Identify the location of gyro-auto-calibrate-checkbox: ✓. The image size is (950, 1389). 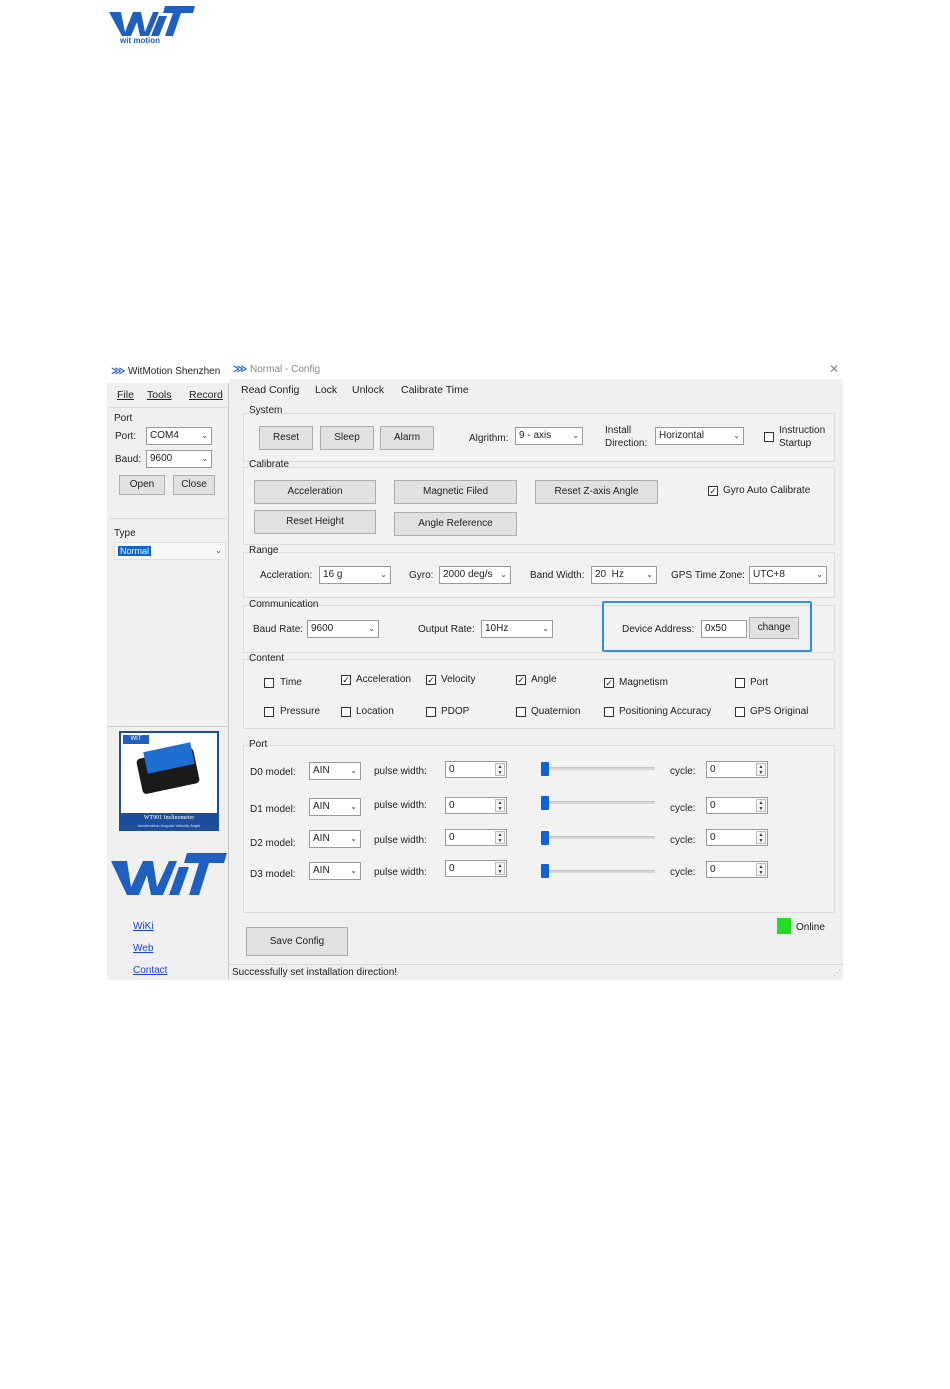
(713, 491).